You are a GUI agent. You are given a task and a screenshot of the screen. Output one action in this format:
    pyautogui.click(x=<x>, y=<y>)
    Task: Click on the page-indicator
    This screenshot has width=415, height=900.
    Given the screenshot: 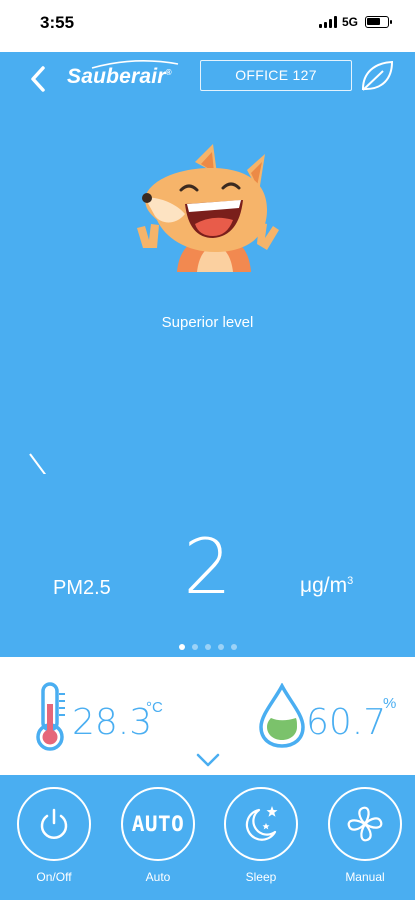 What is the action you would take?
    pyautogui.click(x=207, y=647)
    